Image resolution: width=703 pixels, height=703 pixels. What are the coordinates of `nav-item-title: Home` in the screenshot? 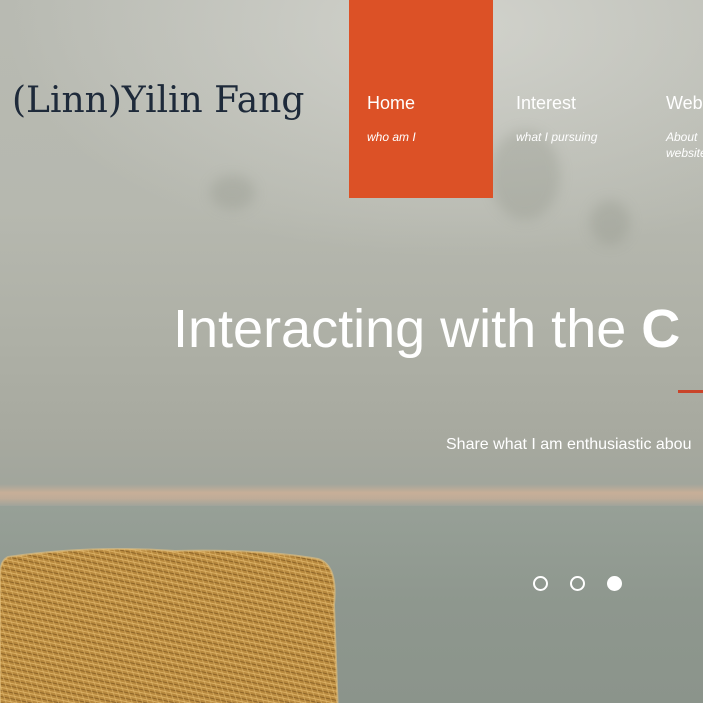 It's located at (391, 103).